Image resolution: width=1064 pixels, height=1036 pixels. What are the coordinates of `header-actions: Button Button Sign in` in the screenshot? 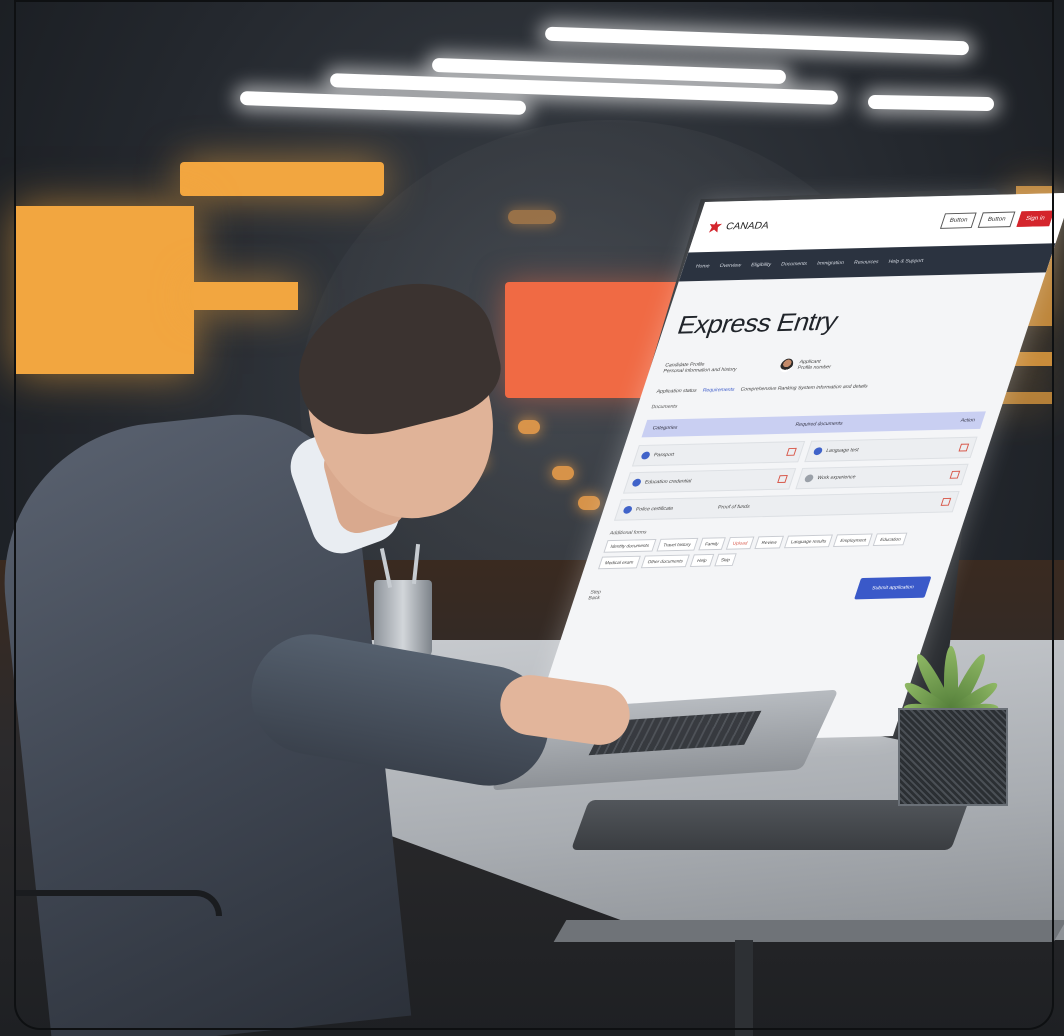 It's located at (997, 219).